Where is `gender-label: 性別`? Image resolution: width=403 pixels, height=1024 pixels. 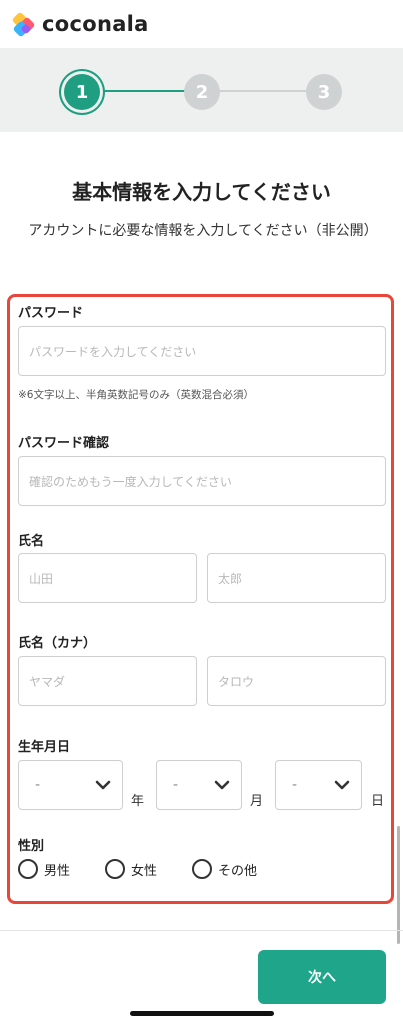 gender-label: 性別 is located at coordinates (31, 846).